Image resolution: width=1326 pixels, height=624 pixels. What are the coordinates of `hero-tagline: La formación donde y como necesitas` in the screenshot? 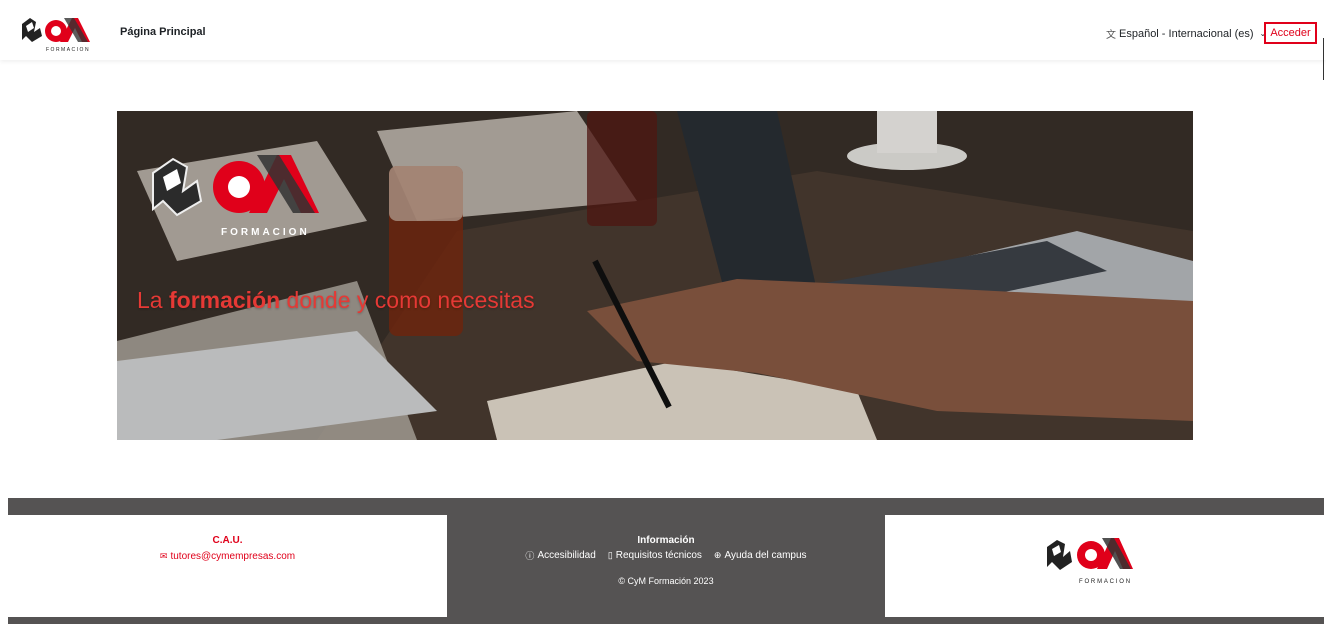 It's located at (336, 300).